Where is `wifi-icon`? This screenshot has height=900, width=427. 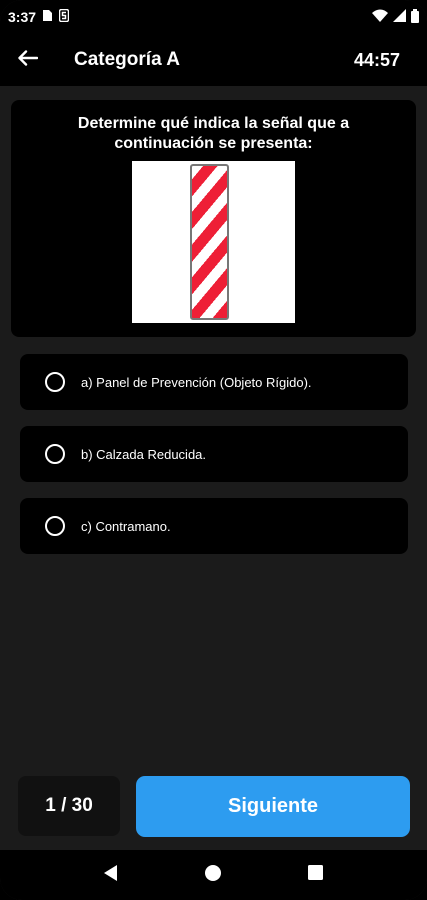 wifi-icon is located at coordinates (380, 17).